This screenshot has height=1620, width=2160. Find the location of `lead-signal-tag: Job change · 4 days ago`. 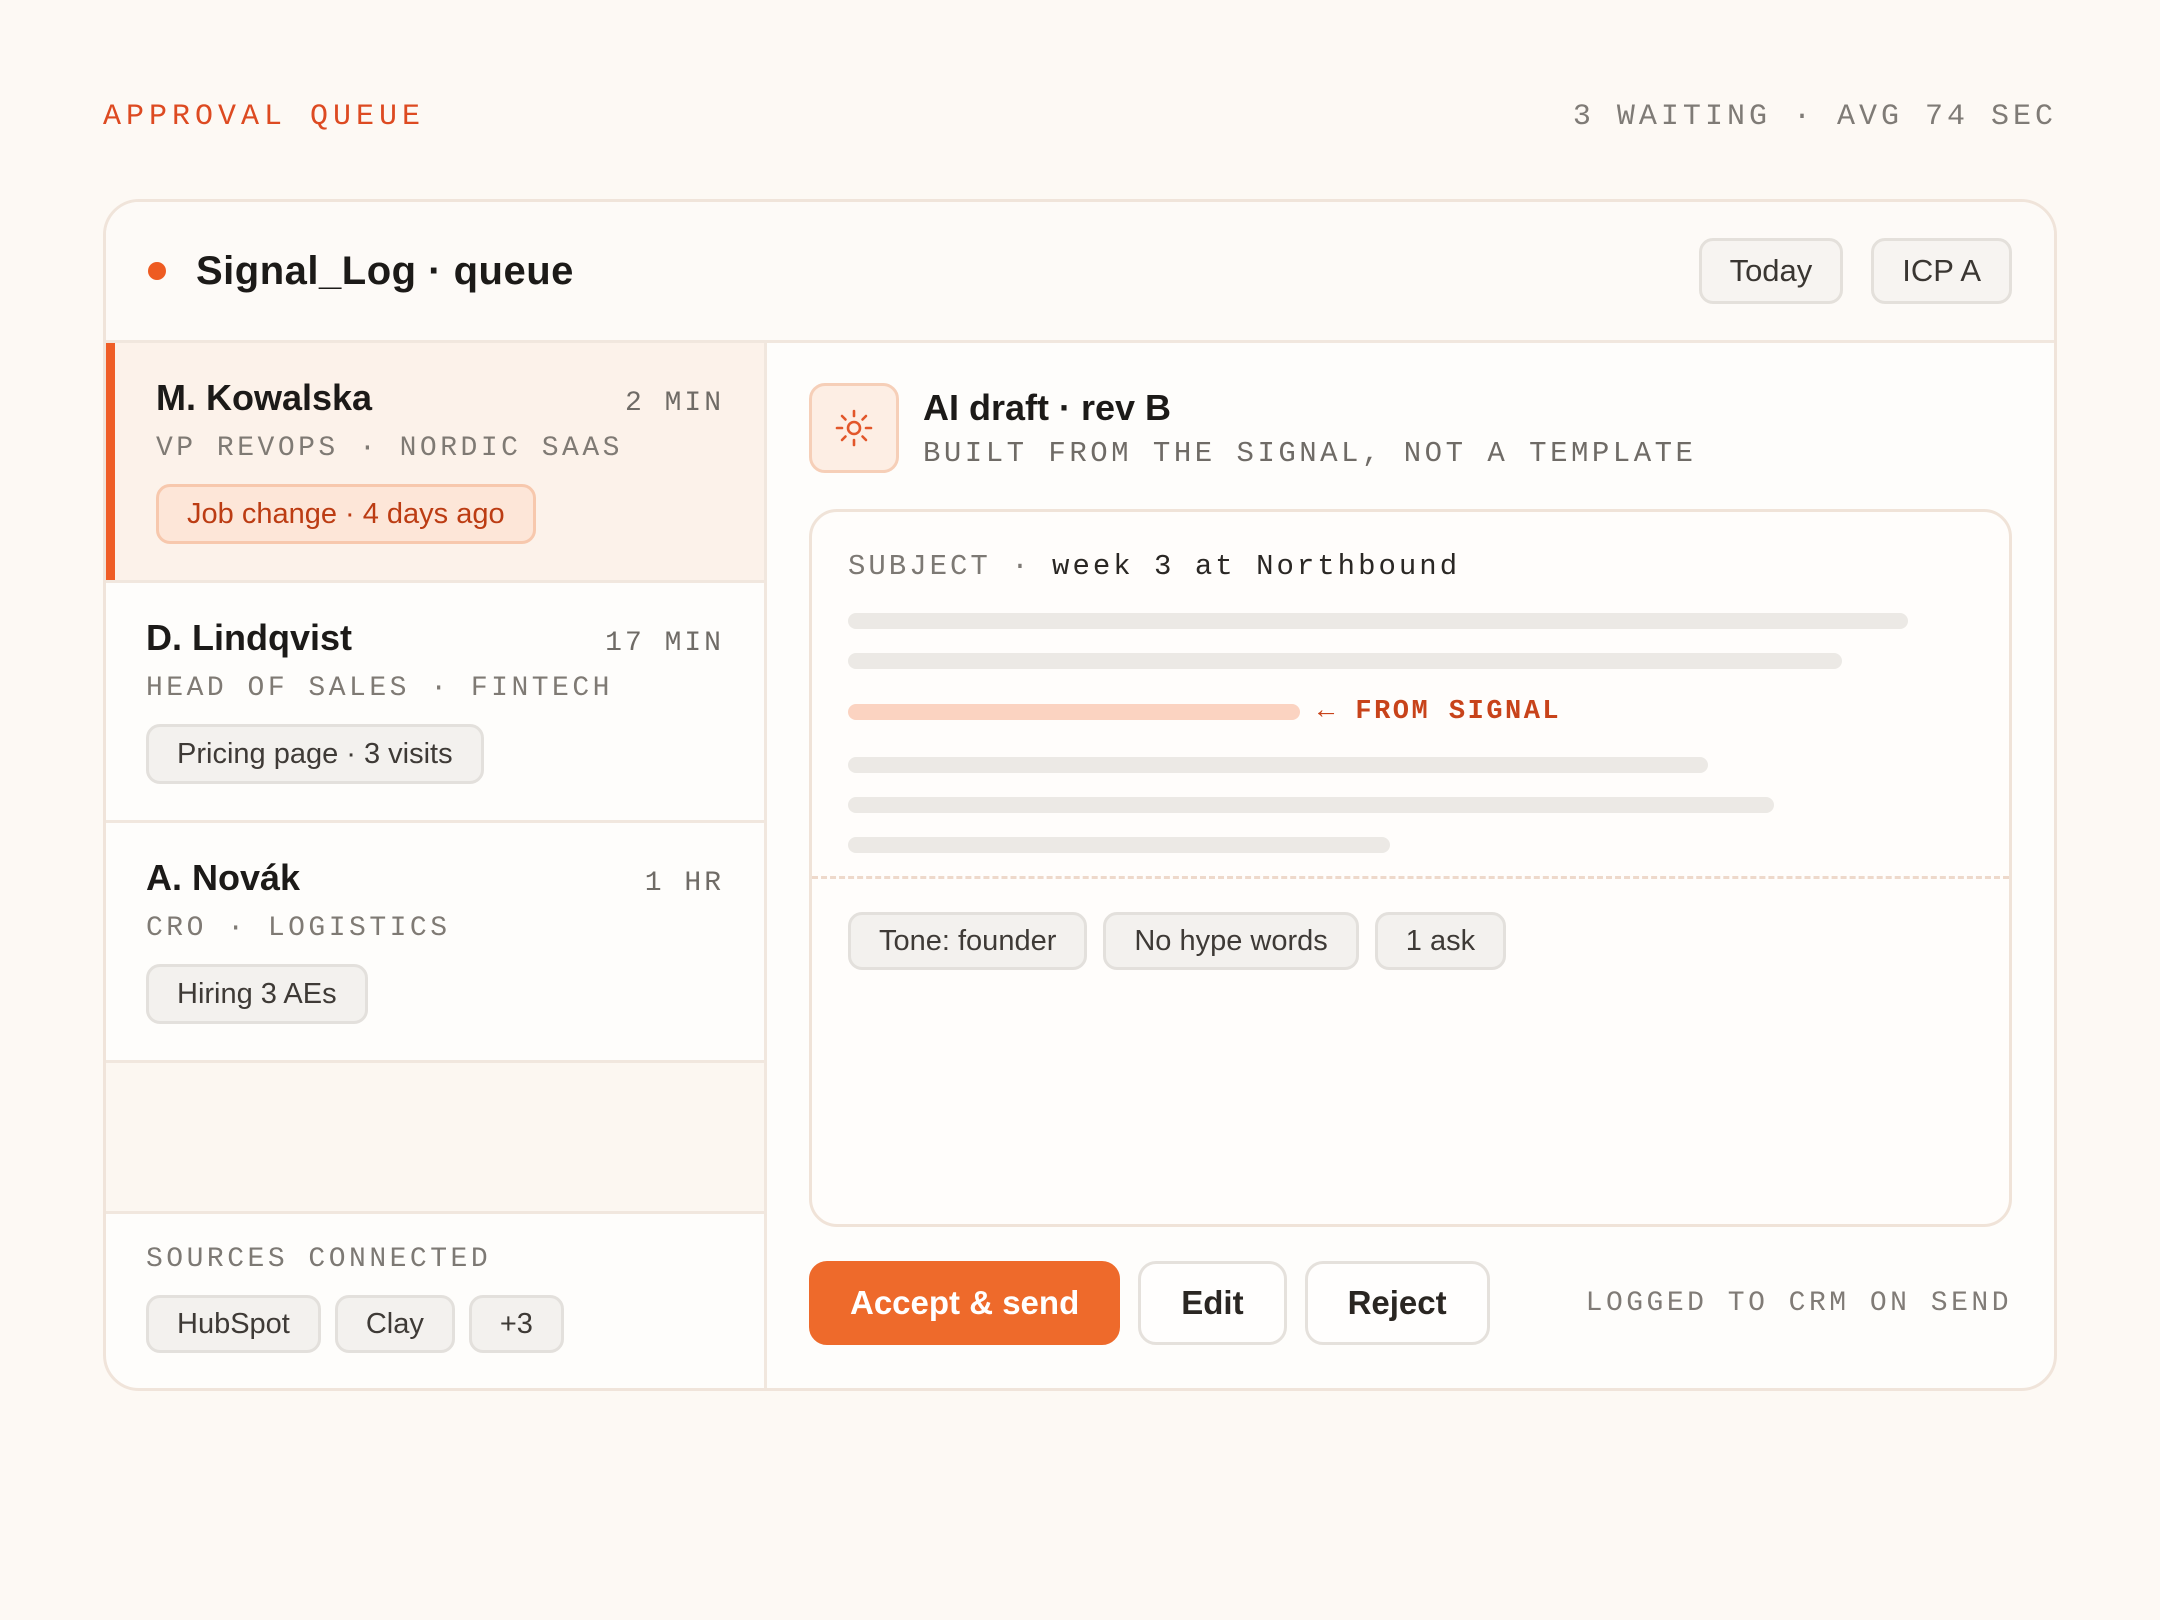

lead-signal-tag: Job change · 4 days ago is located at coordinates (346, 514).